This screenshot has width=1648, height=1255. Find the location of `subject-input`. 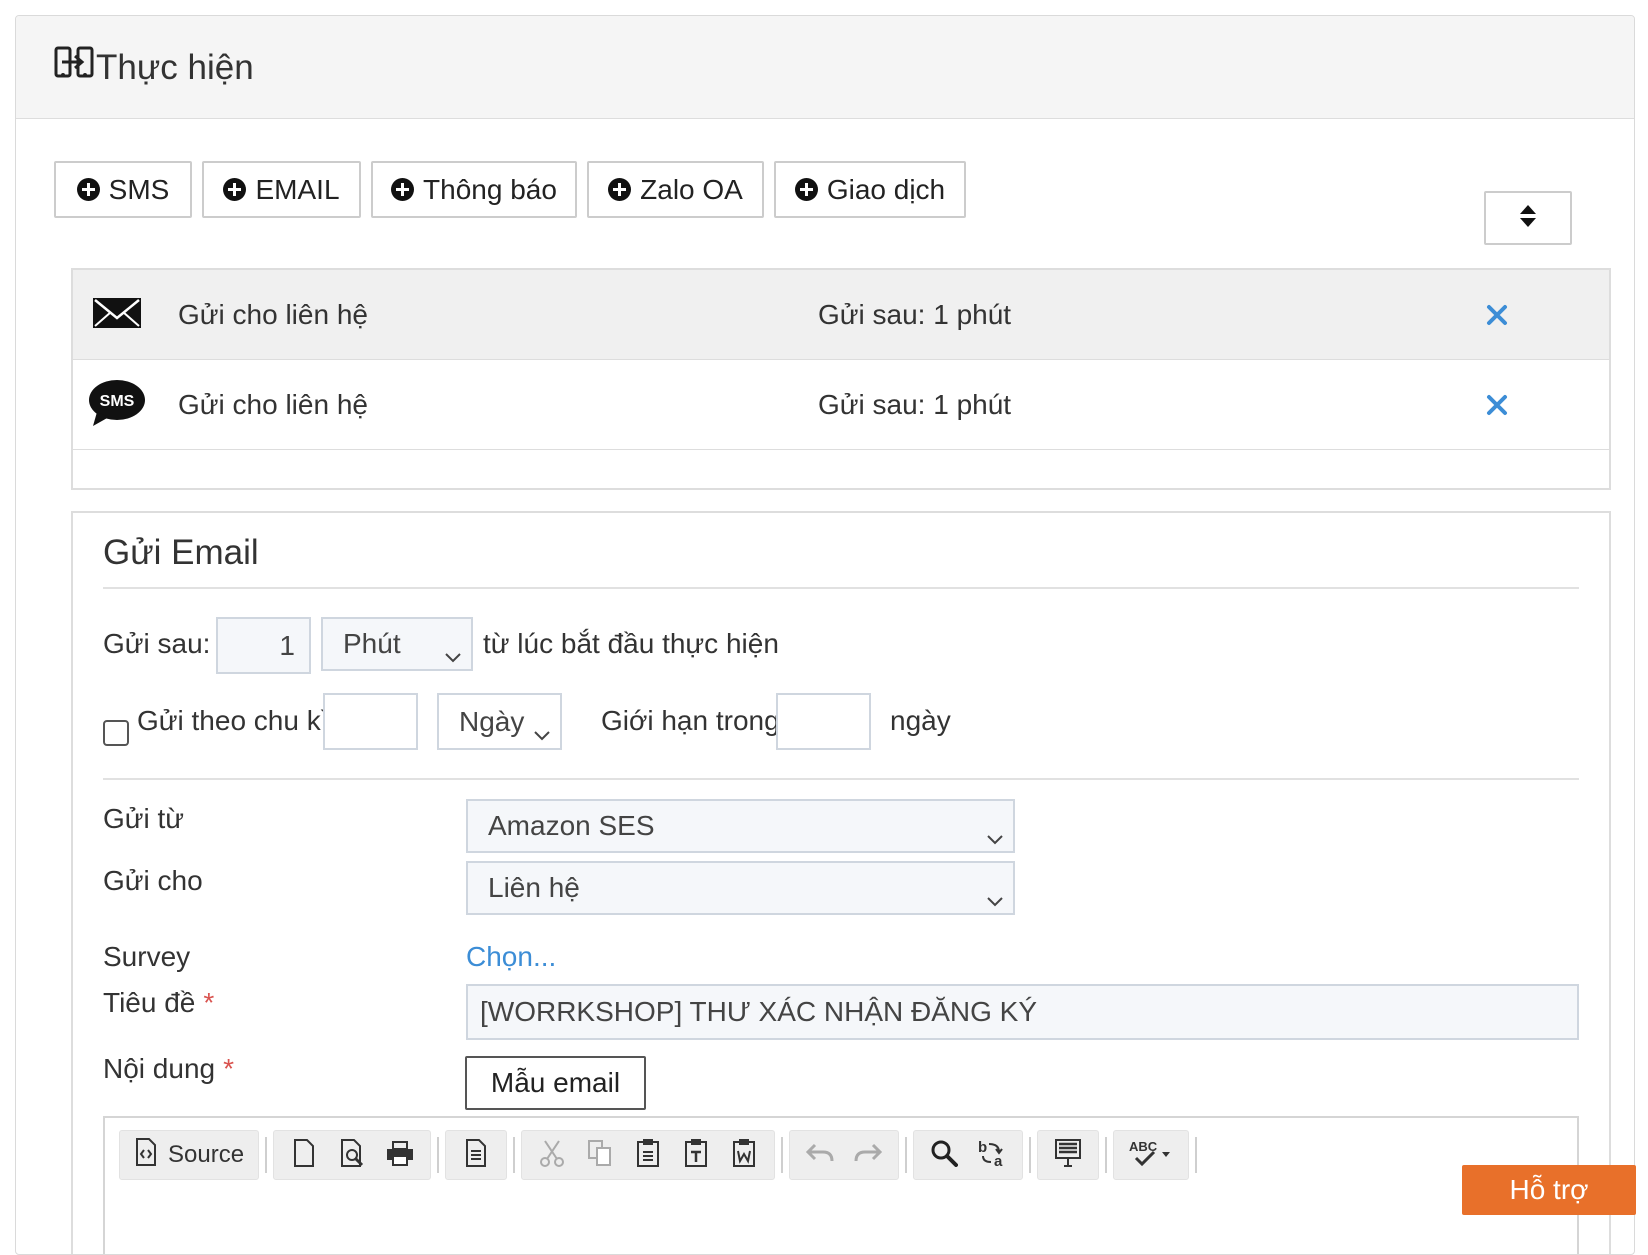

subject-input is located at coordinates (1022, 1012).